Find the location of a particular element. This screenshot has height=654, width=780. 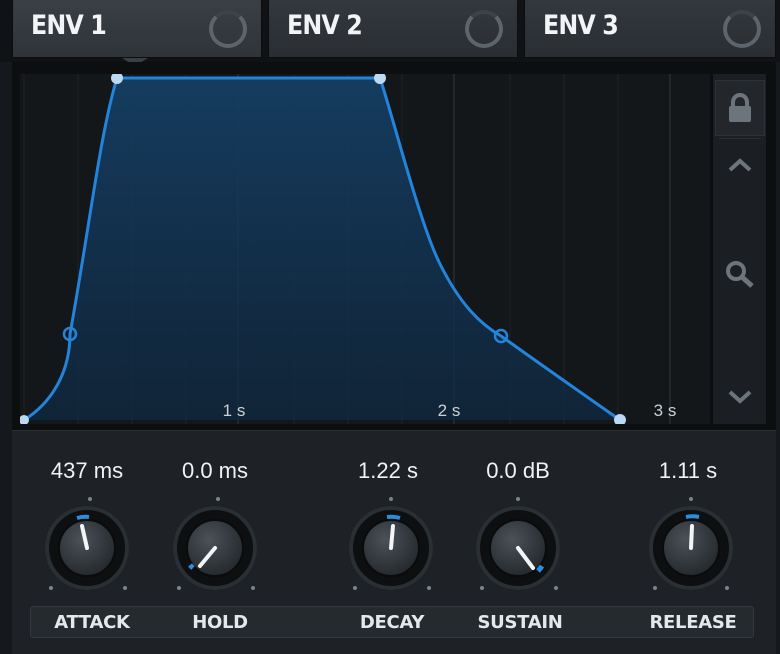

lock-button is located at coordinates (740, 108).